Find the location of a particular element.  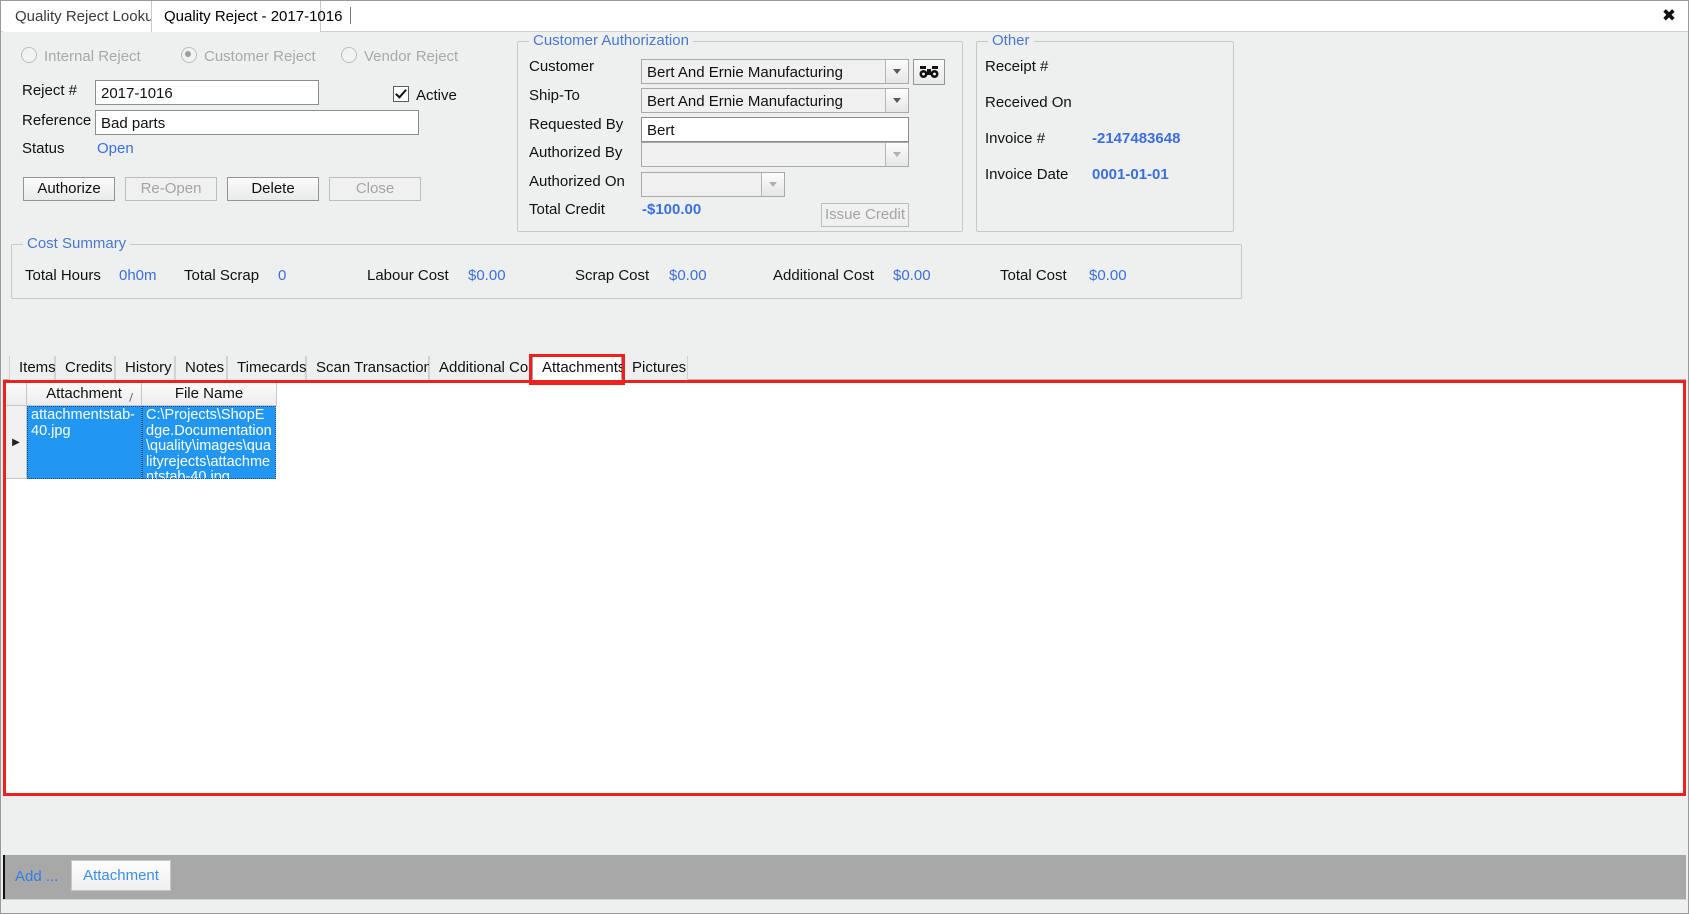

add-attachment-button: Attachment is located at coordinates (121, 875).